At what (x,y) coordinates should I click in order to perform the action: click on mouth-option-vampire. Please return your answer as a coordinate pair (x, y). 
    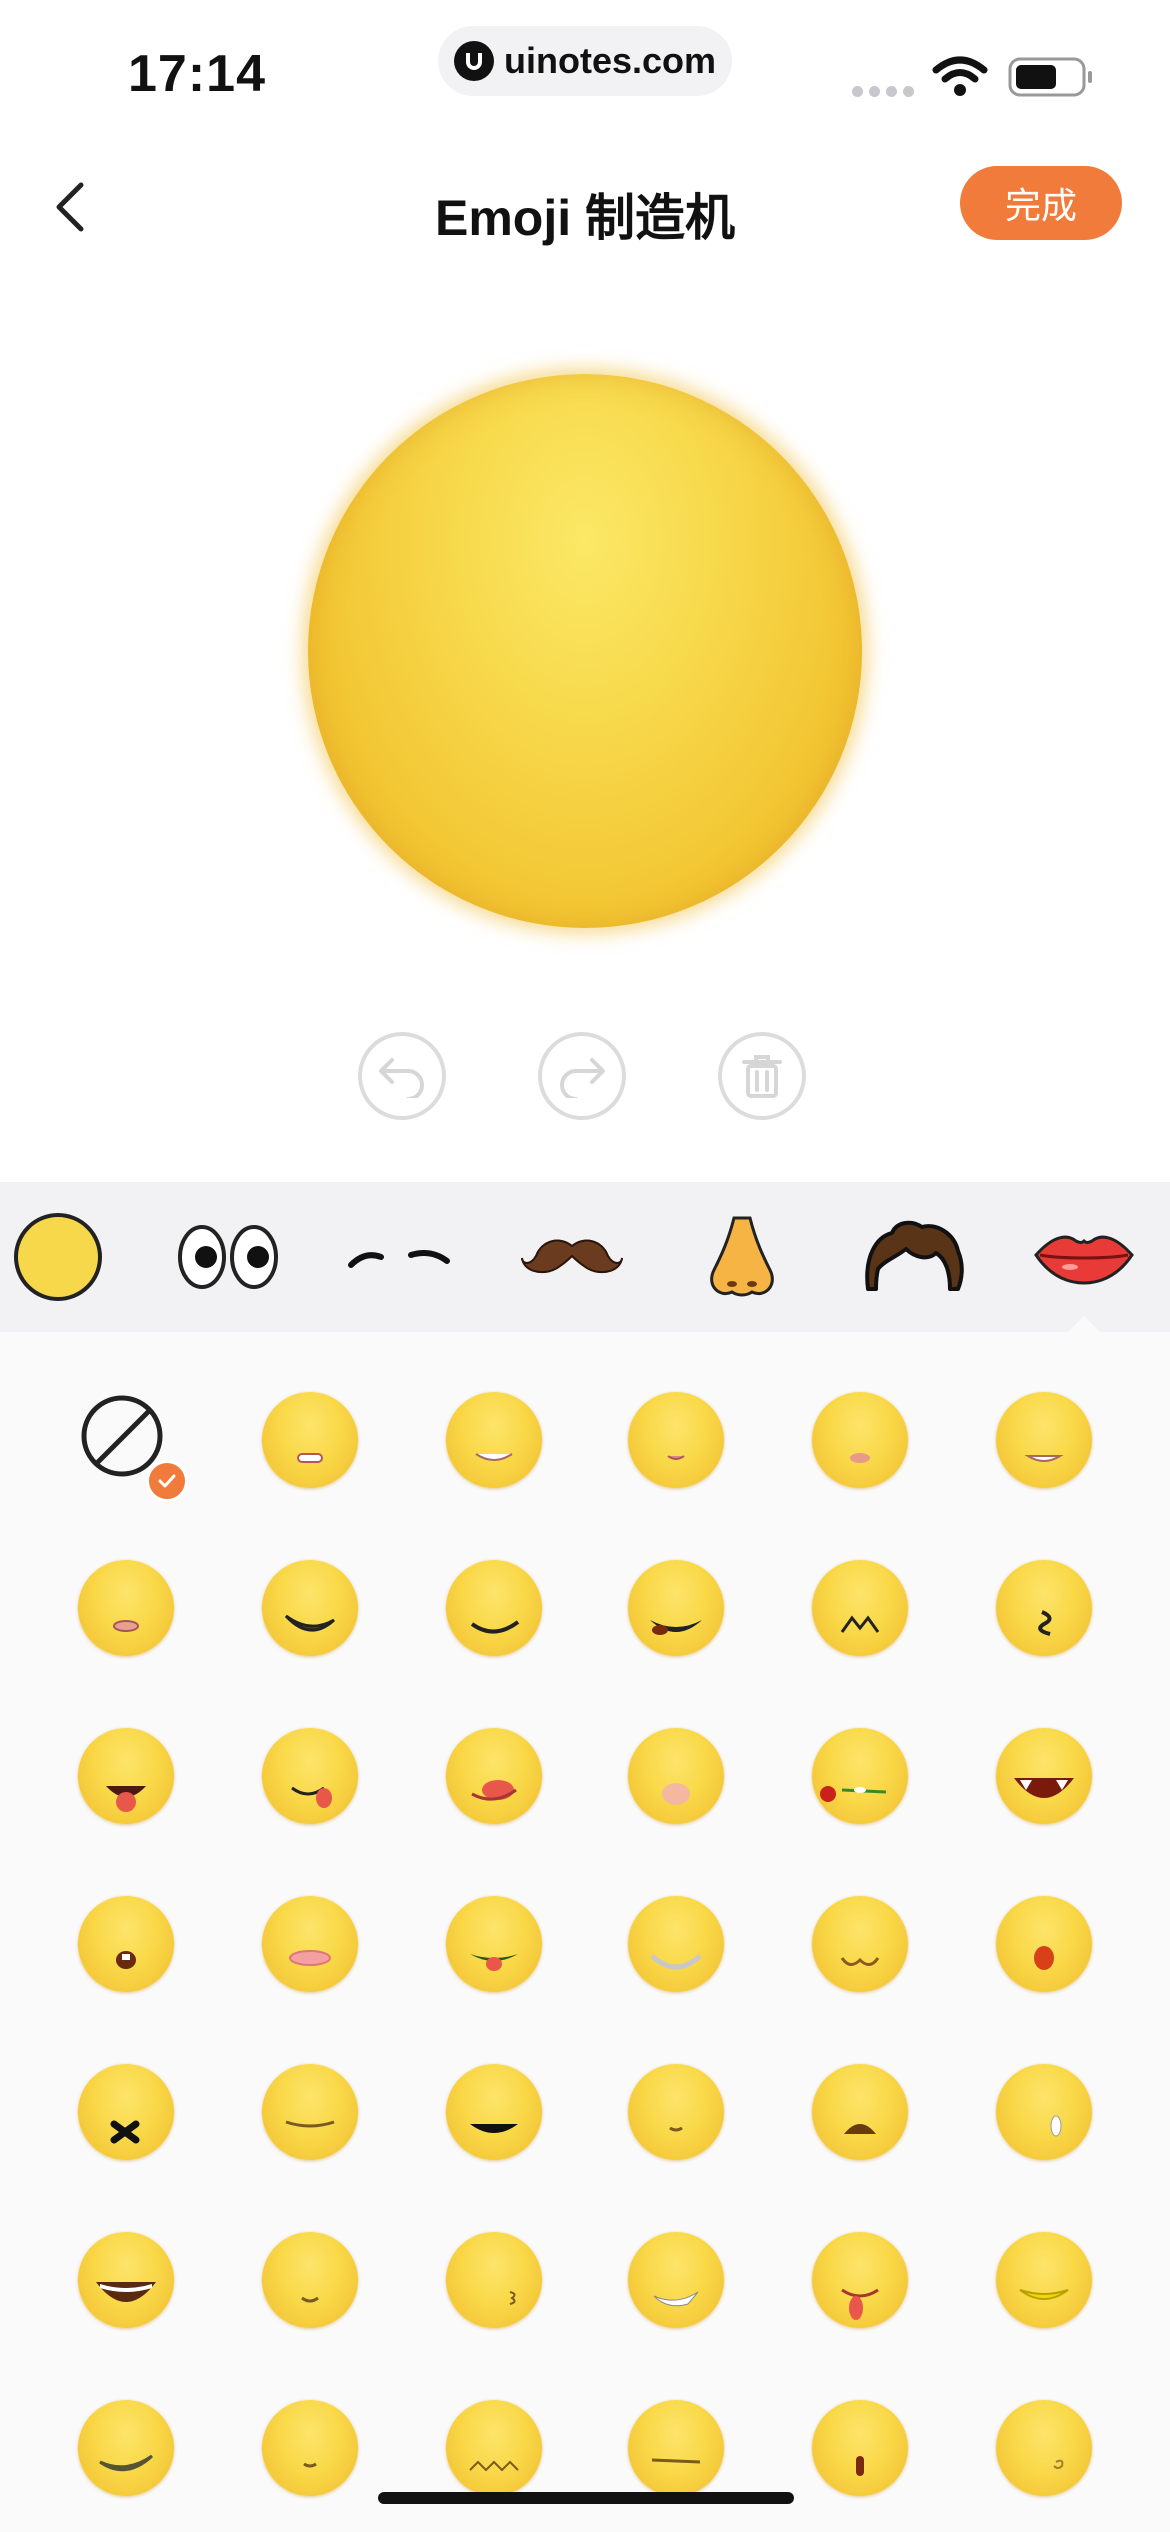
    Looking at the image, I should click on (1044, 1776).